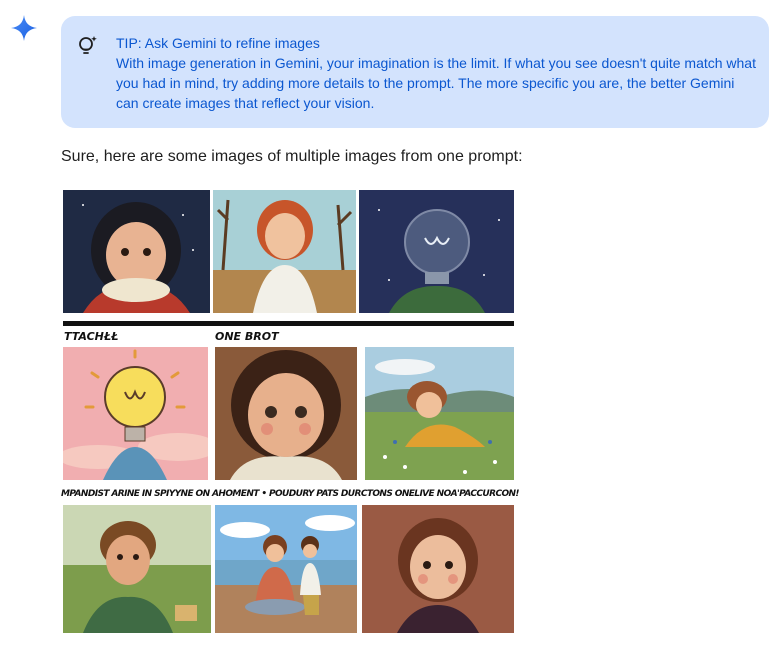 The image size is (782, 647). Describe the element at coordinates (439, 413) in the screenshot. I see `image-girl-in-grass` at that location.